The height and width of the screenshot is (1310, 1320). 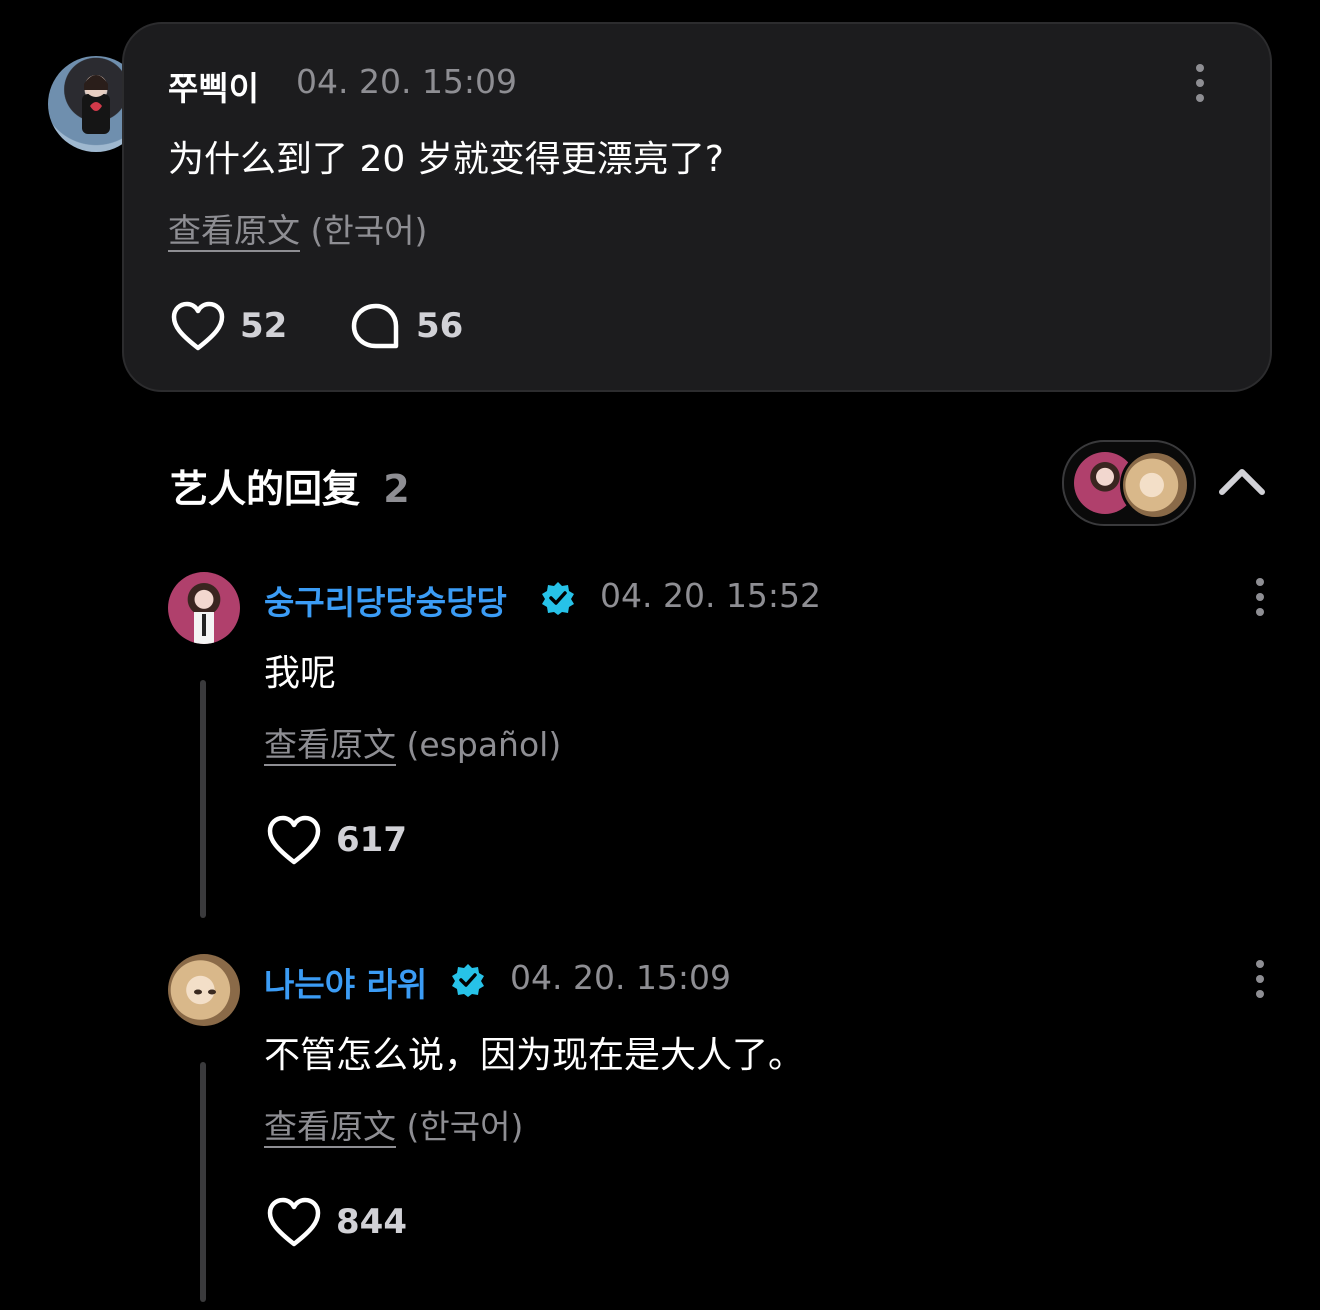 I want to click on reply-translate-row: 查看原文 (한국어), so click(x=393, y=1124).